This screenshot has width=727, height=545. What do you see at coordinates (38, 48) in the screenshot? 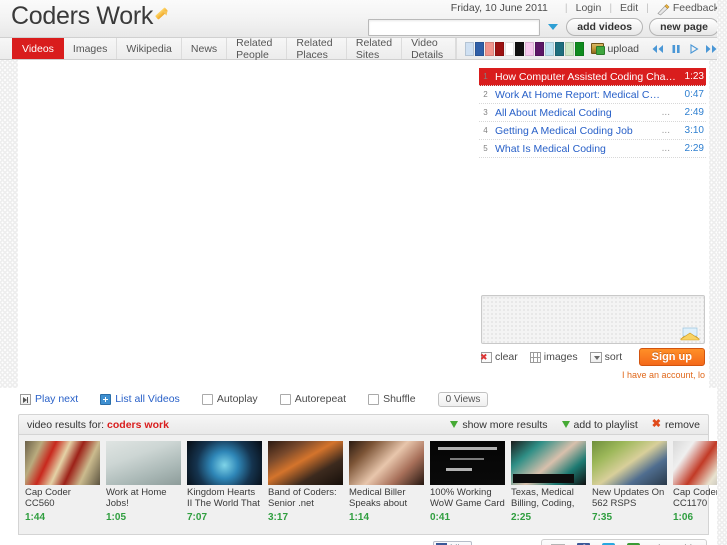
I see `tab-videos: Videos` at bounding box center [38, 48].